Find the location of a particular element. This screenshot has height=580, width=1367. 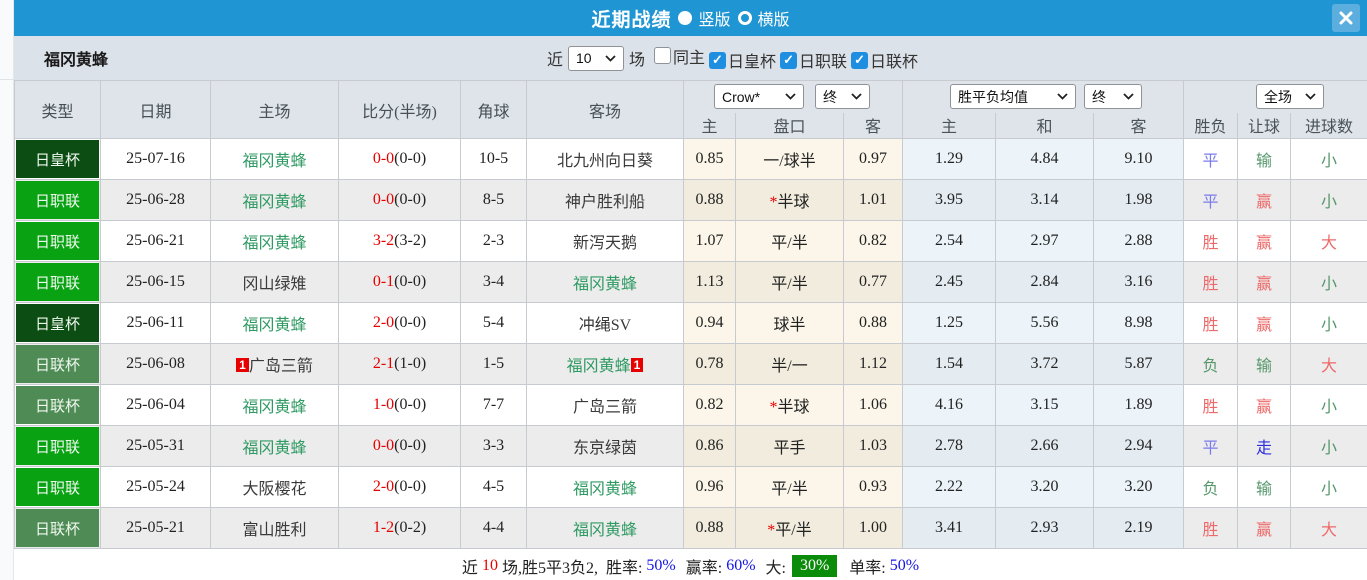

corner-count: 5-4 is located at coordinates (493, 323).